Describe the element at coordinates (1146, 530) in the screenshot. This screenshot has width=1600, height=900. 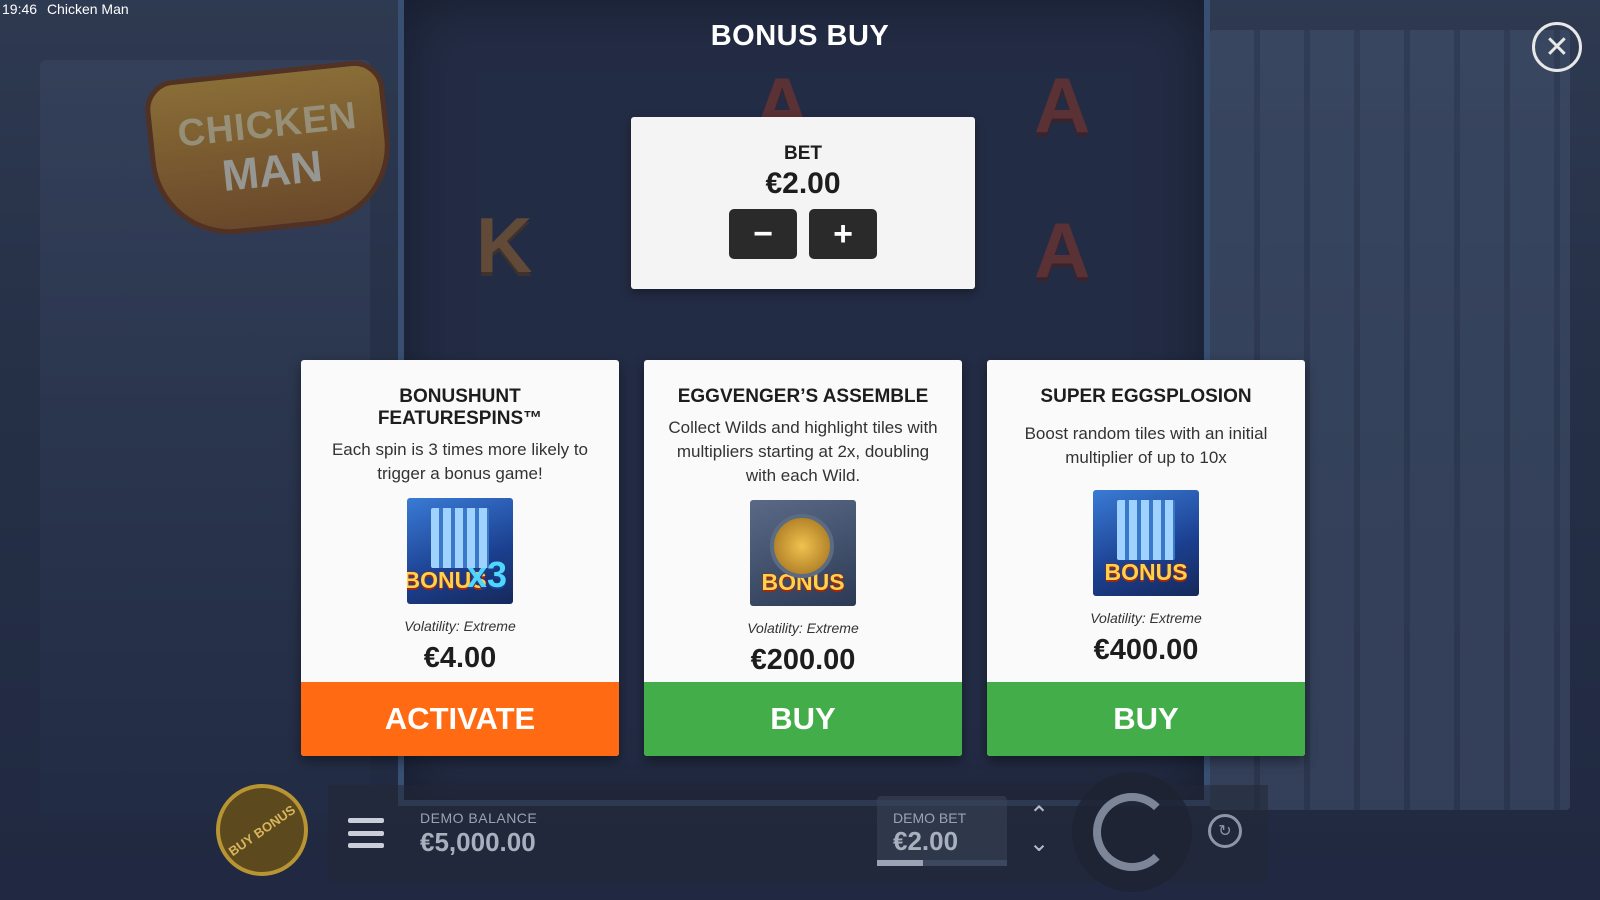
I see `building-icon` at that location.